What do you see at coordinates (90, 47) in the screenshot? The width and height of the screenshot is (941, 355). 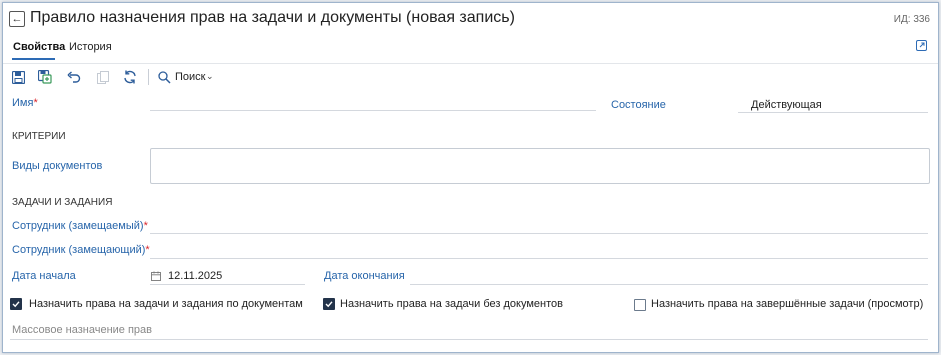 I see `tab-history: История` at bounding box center [90, 47].